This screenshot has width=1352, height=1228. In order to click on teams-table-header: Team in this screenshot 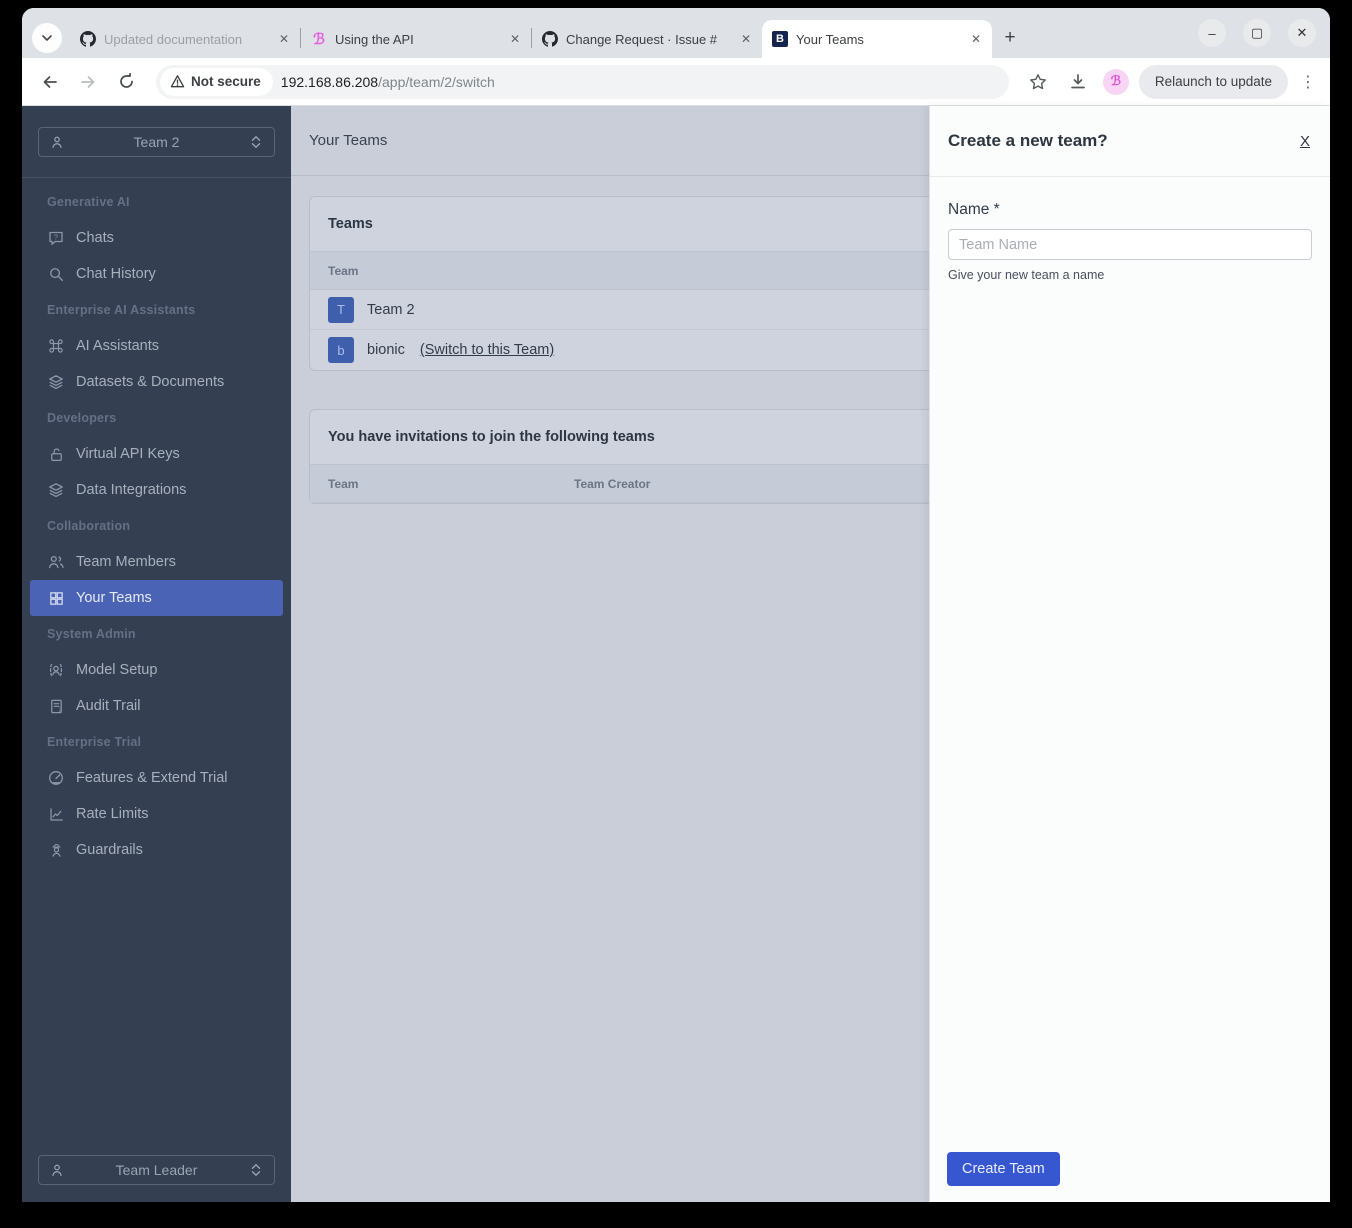, I will do `click(619, 271)`.